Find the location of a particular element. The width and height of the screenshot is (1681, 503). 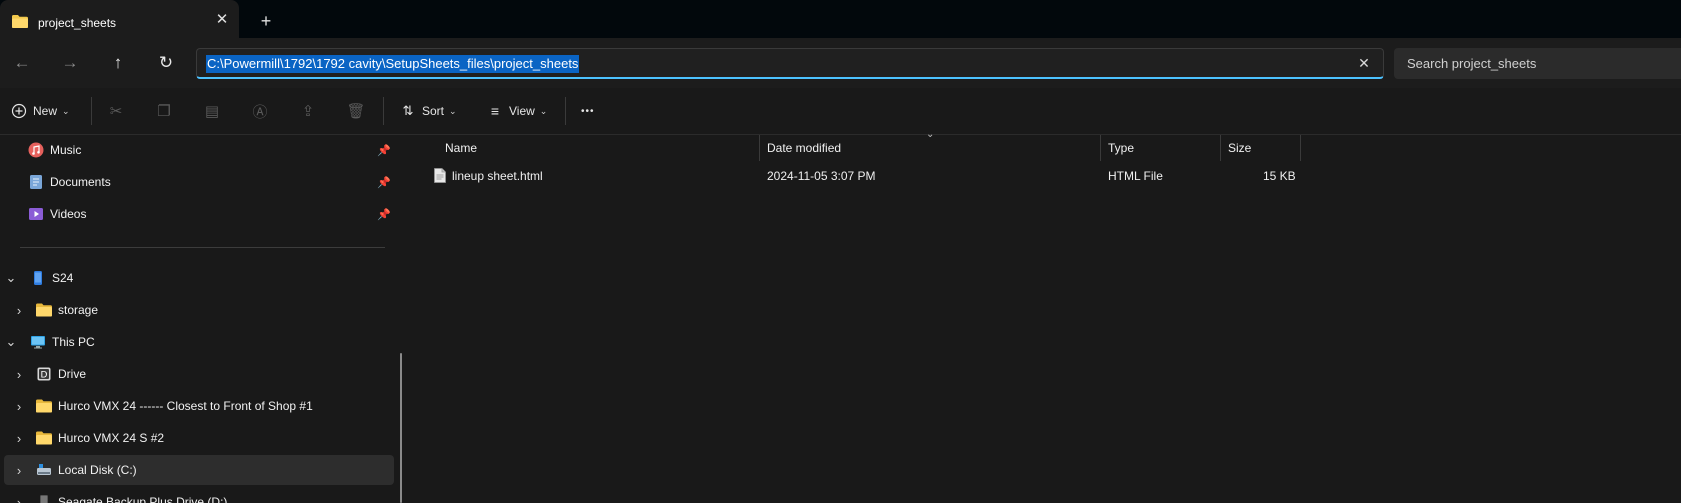

external-drive-icon is located at coordinates (44, 499).